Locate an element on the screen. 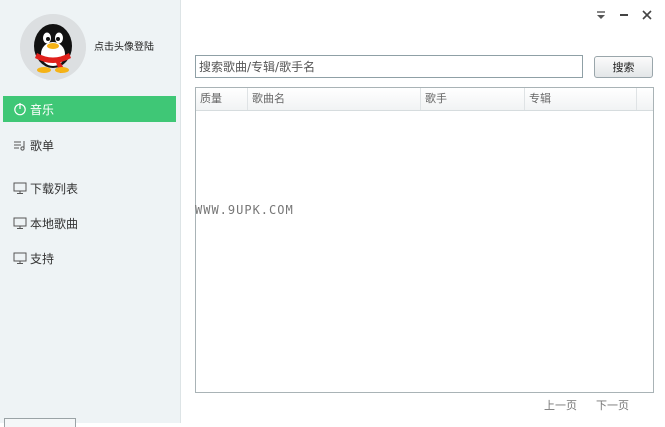  sidebar-item-label: 下载列表 is located at coordinates (54, 188).